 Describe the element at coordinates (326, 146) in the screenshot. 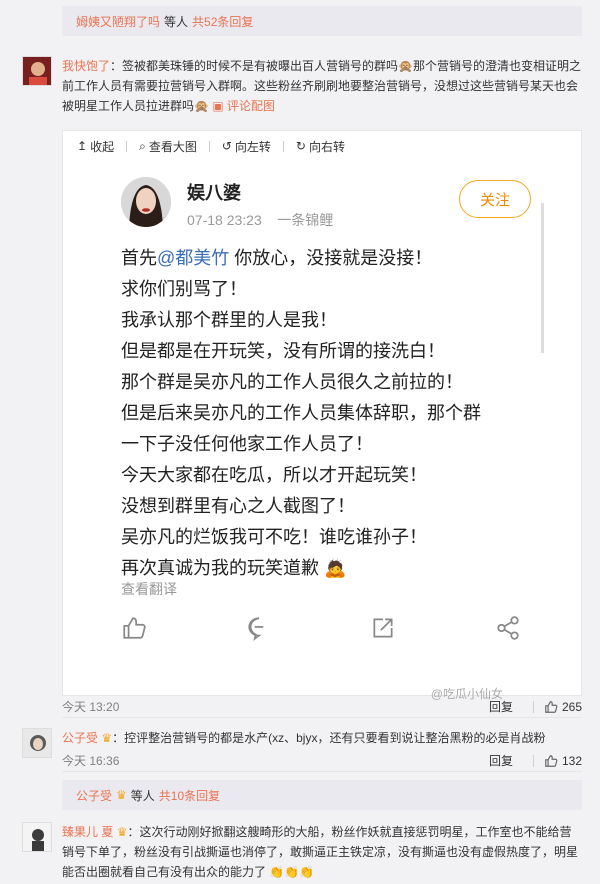

I see `rotate-right-label: 向右转` at that location.